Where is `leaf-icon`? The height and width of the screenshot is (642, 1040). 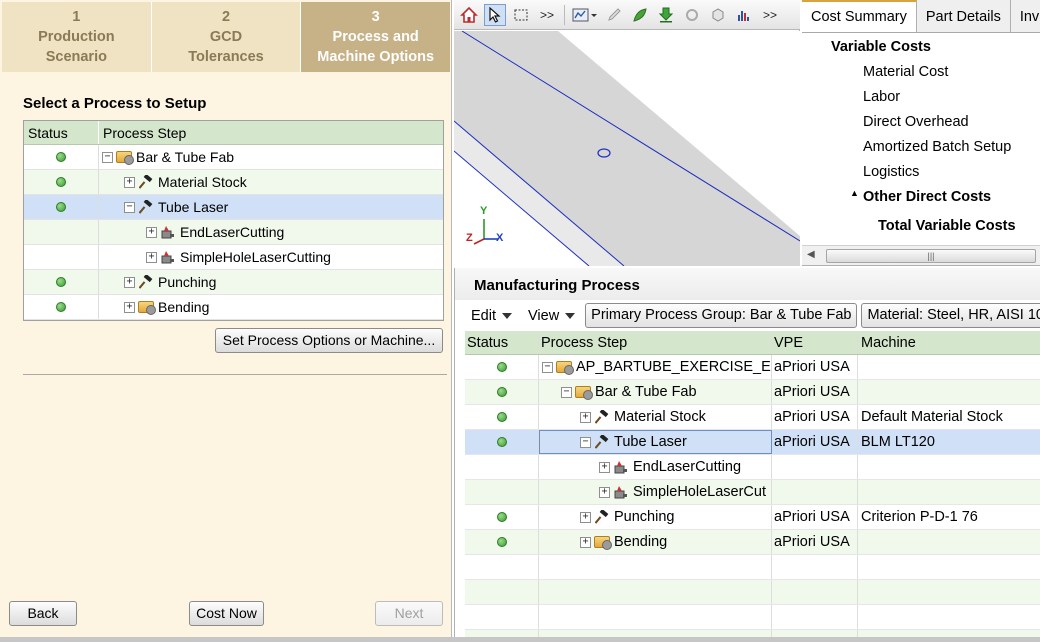
leaf-icon is located at coordinates (640, 15).